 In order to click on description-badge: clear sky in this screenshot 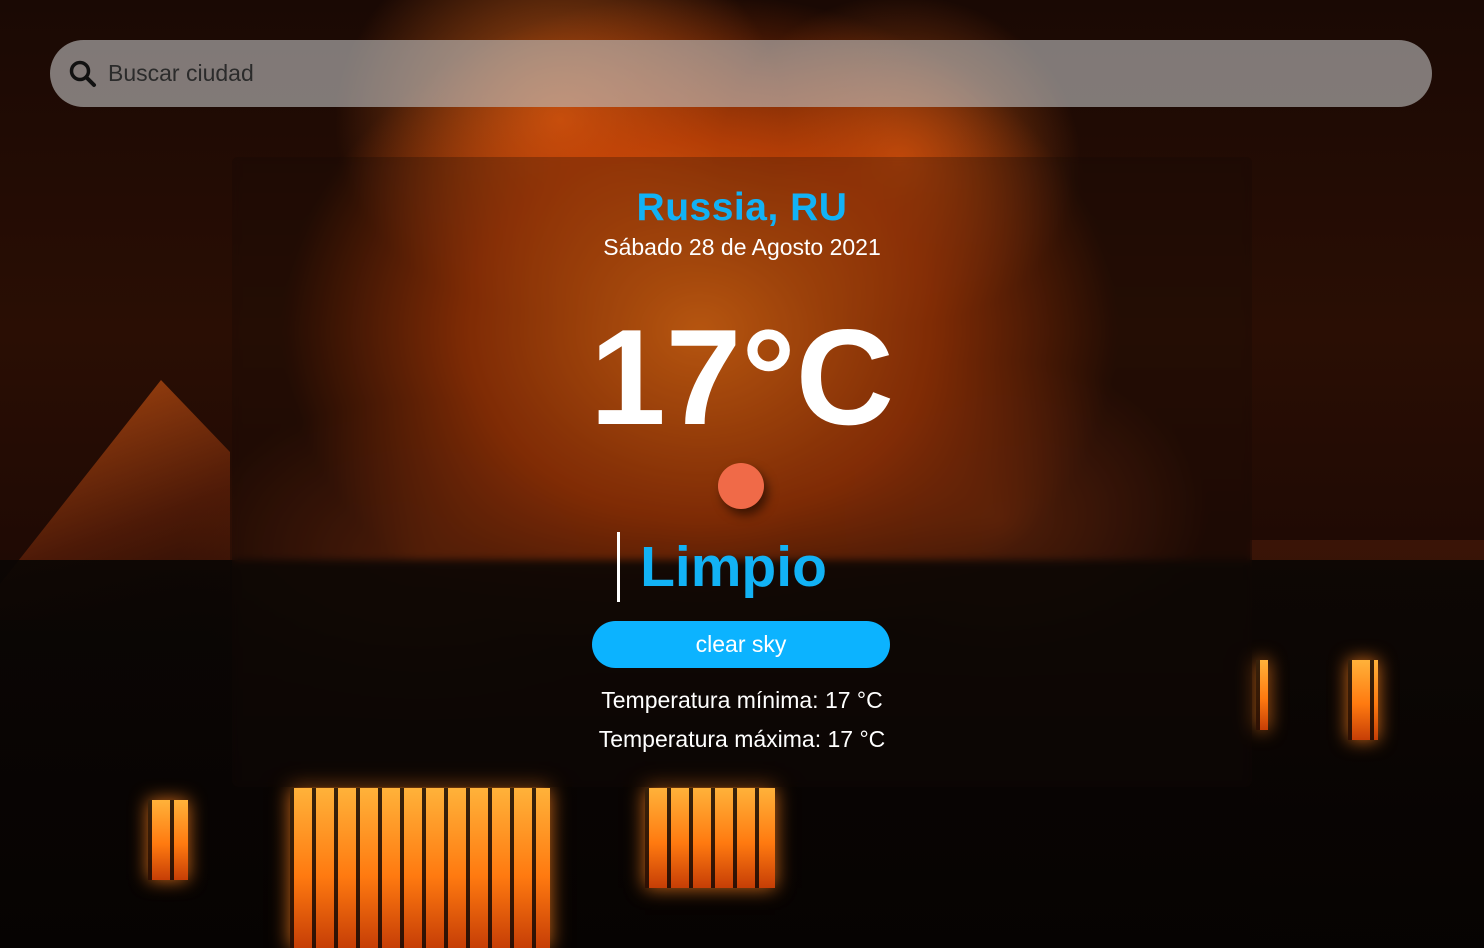, I will do `click(741, 644)`.